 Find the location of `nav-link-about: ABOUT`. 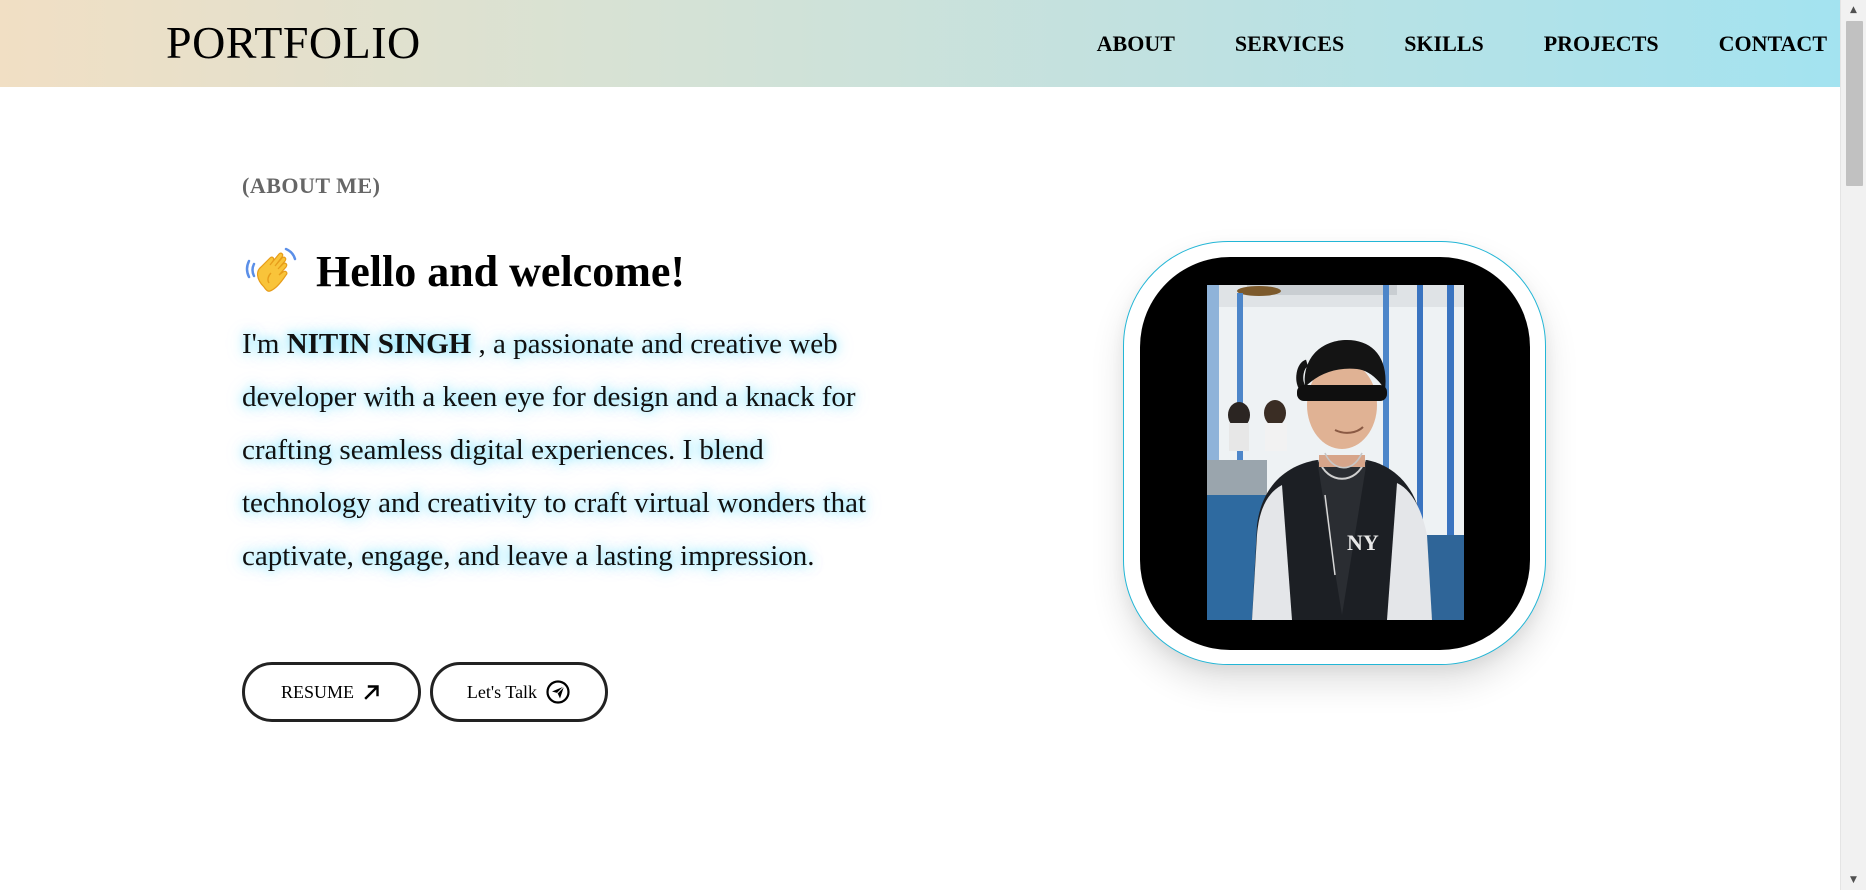

nav-link-about: ABOUT is located at coordinates (1136, 44).